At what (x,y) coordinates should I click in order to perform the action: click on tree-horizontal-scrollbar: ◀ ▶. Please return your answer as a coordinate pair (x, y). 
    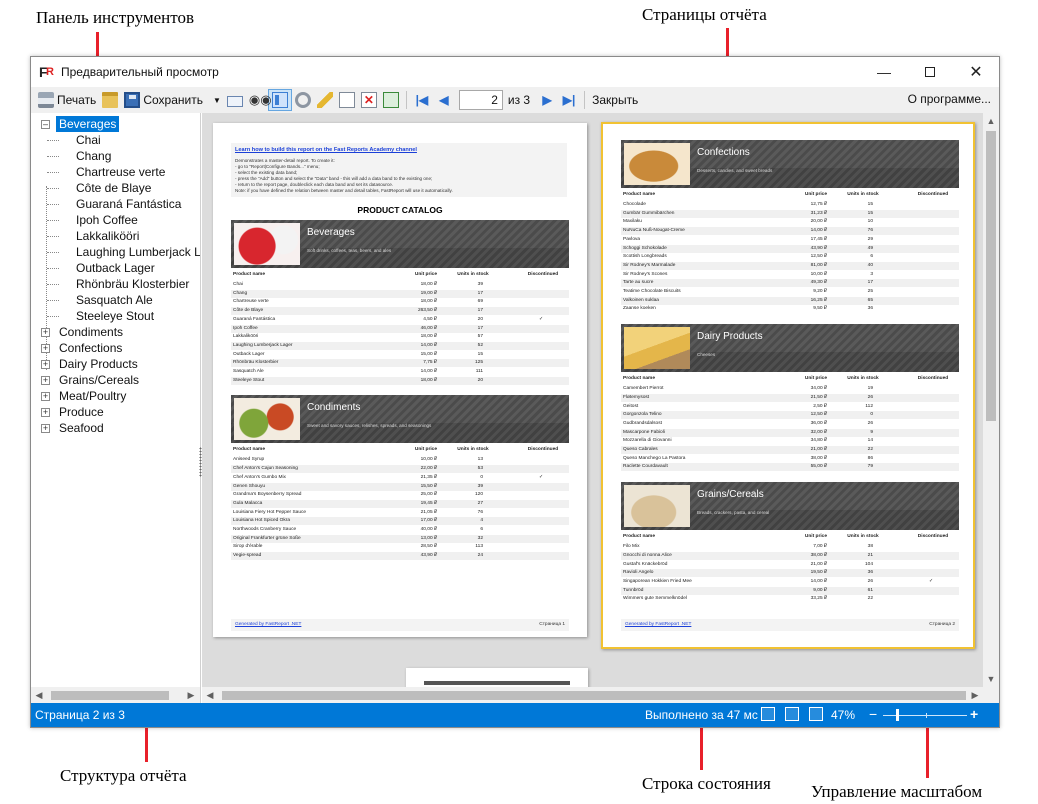
    Looking at the image, I should click on (115, 695).